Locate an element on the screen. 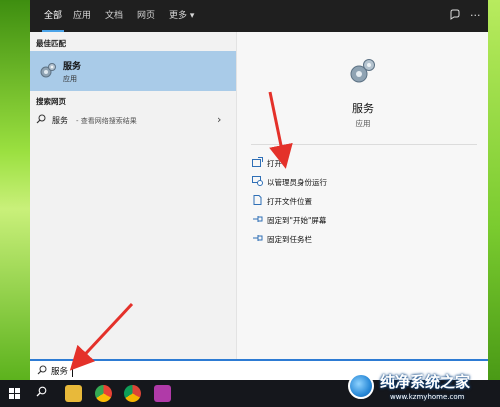 Image resolution: width=500 pixels, height=407 pixels. open-icon is located at coordinates (257, 162).